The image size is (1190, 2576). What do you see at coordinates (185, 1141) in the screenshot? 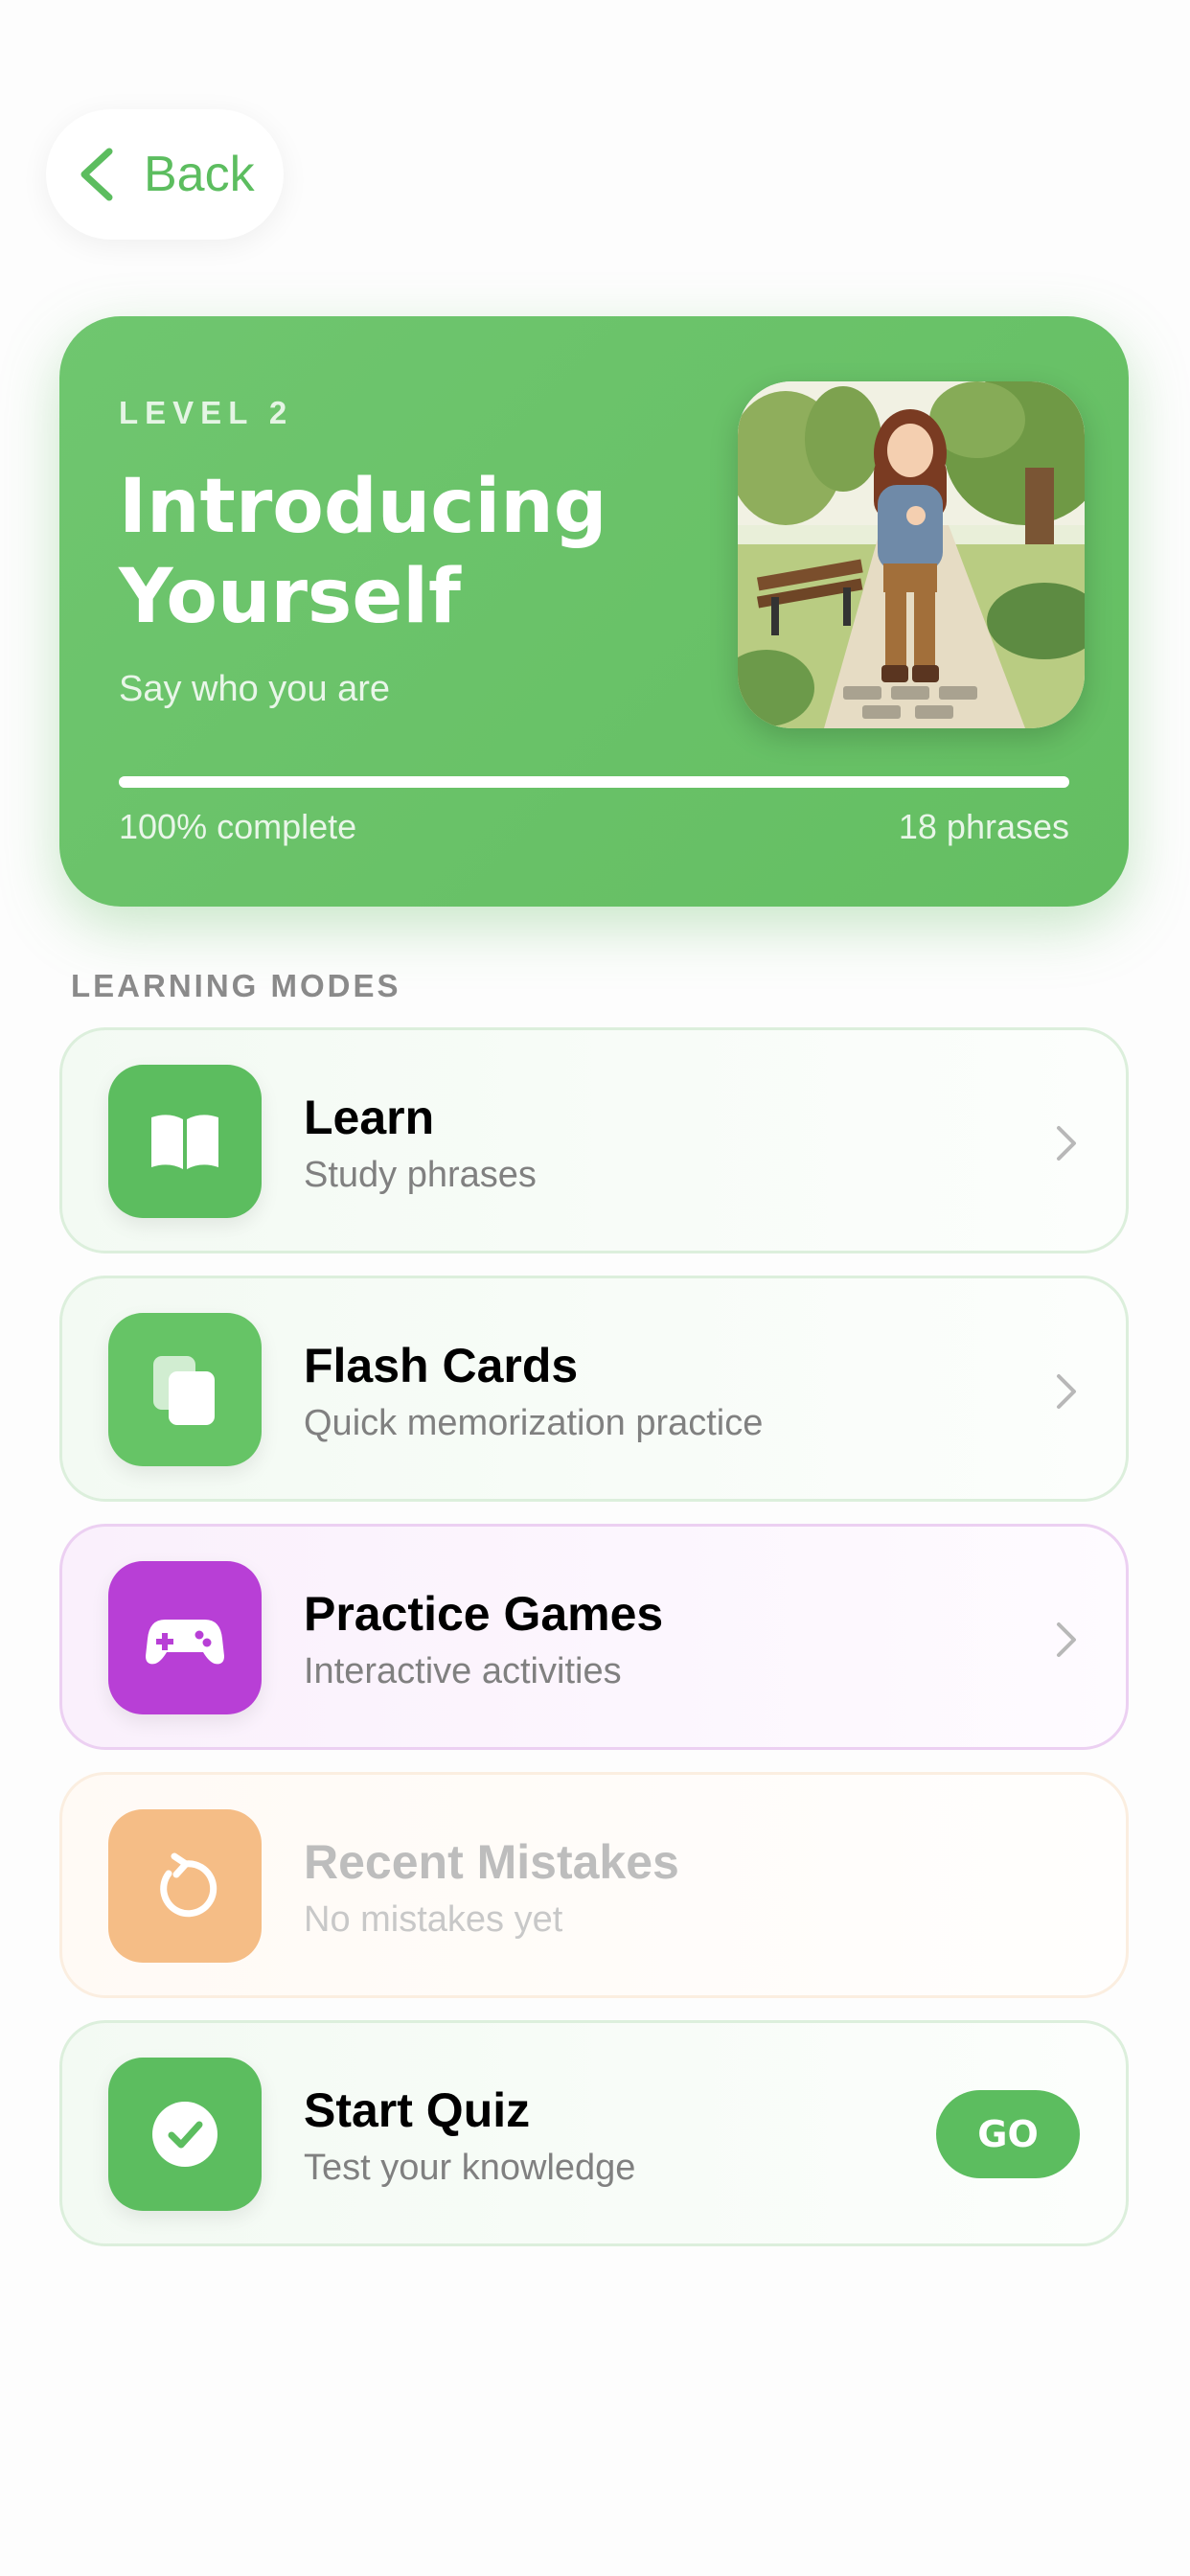
I see `open-book-icon` at bounding box center [185, 1141].